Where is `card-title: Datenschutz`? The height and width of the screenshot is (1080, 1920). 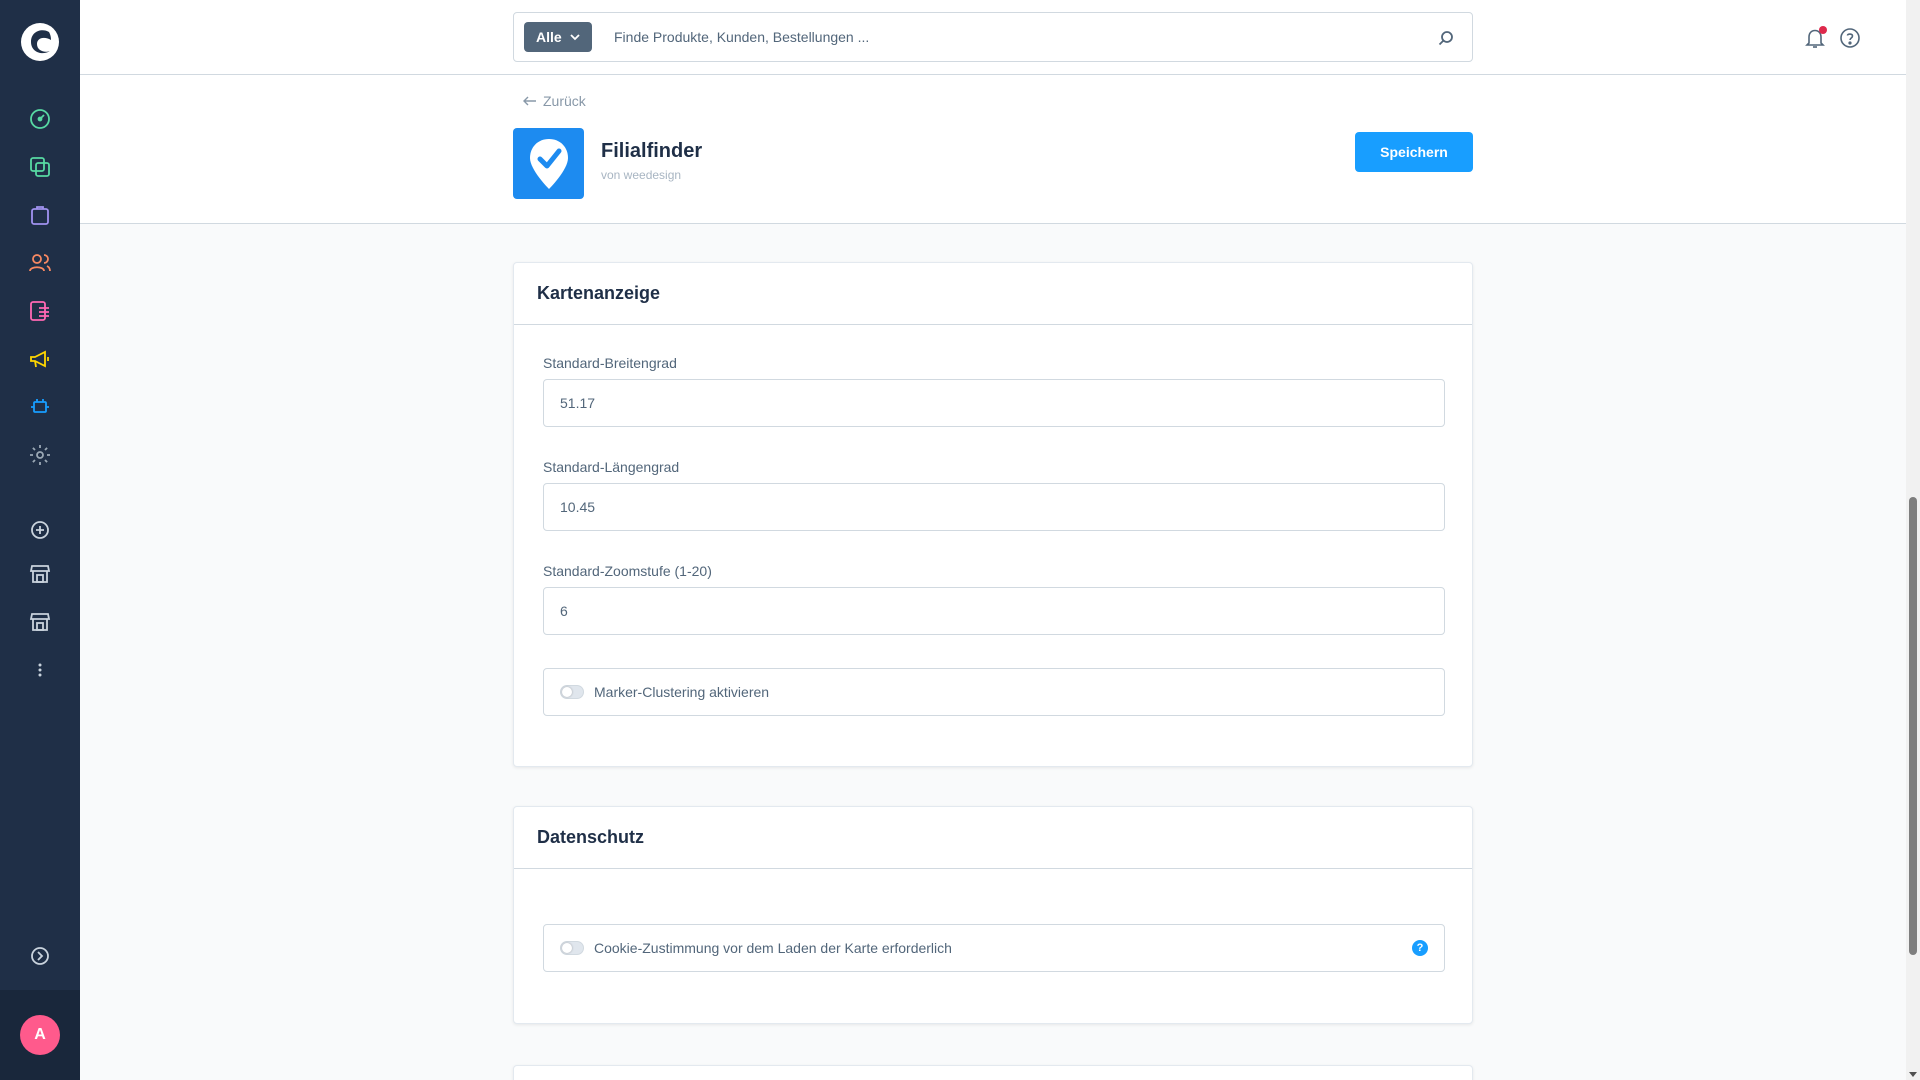
card-title: Datenschutz is located at coordinates (993, 838).